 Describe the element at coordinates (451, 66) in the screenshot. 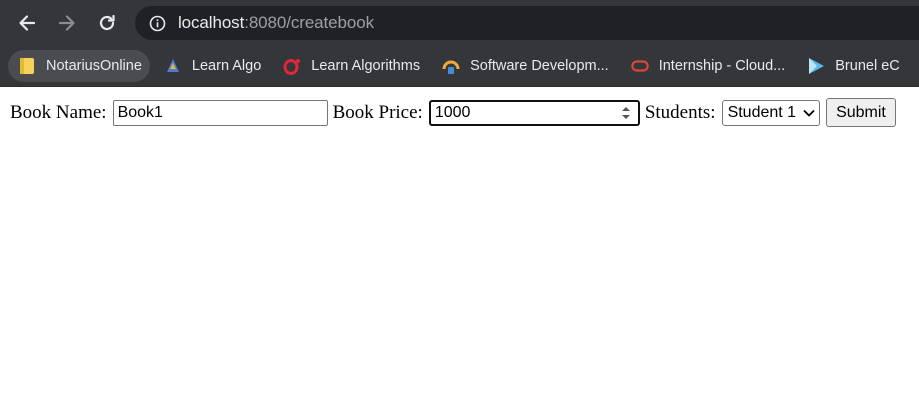

I see `dev-icon` at that location.